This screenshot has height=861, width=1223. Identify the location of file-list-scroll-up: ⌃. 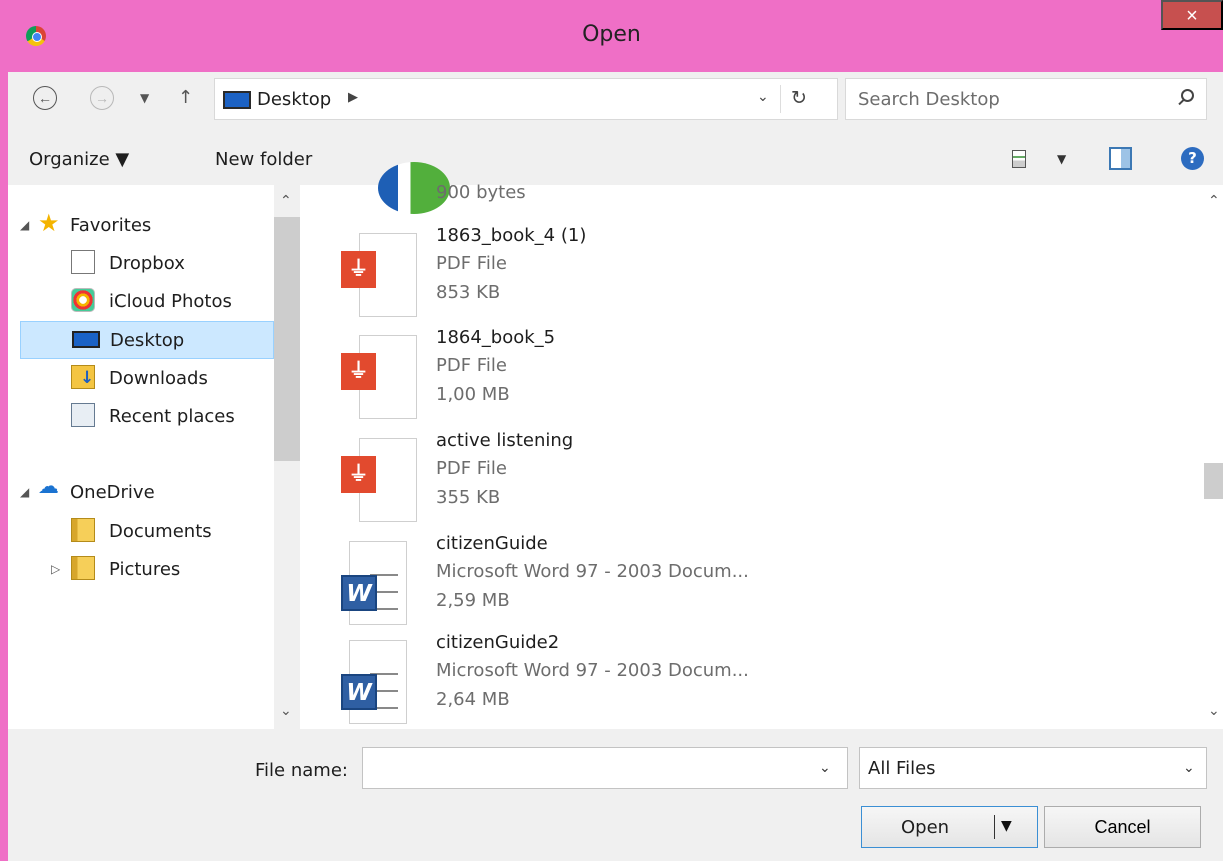
(1214, 201).